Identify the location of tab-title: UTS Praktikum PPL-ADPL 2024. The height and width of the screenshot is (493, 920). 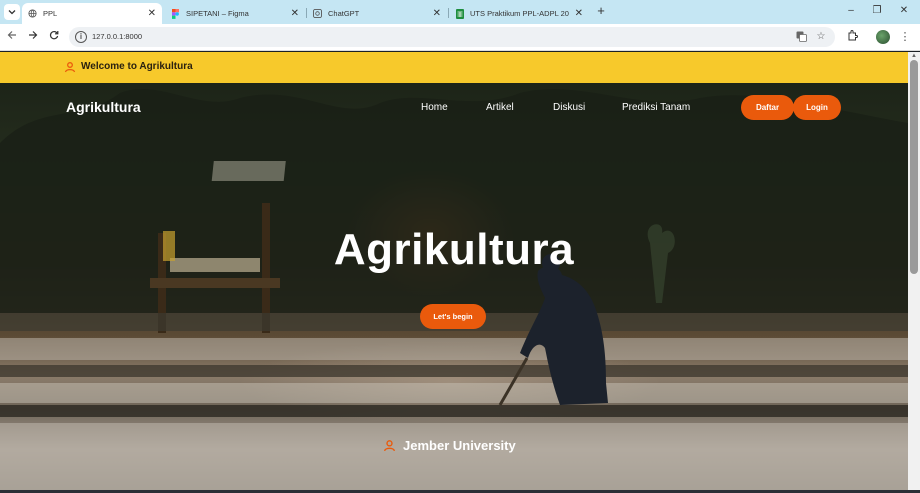
(519, 13).